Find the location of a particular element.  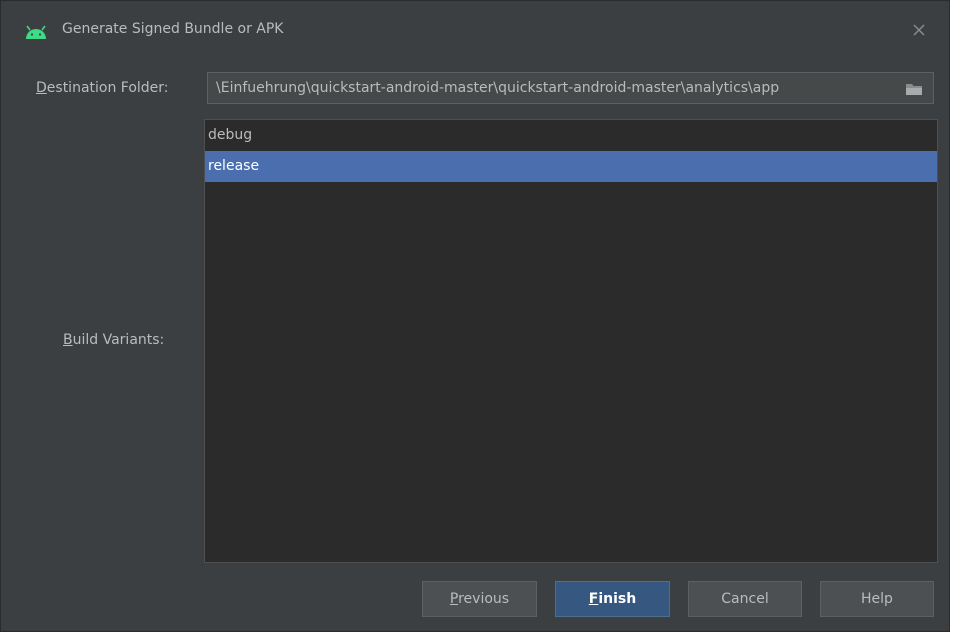

help-button: Help is located at coordinates (877, 599).